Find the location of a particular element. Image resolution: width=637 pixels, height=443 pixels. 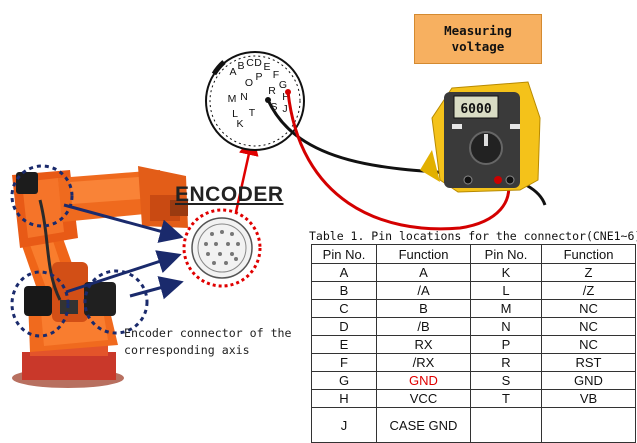

table-row: J CASE GND is located at coordinates (473, 425).